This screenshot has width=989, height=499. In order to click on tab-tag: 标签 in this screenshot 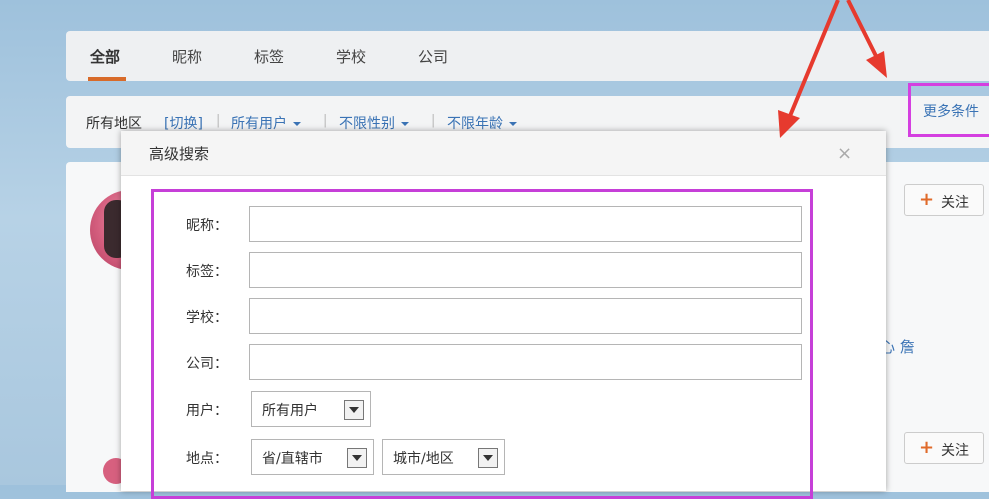, I will do `click(269, 56)`.